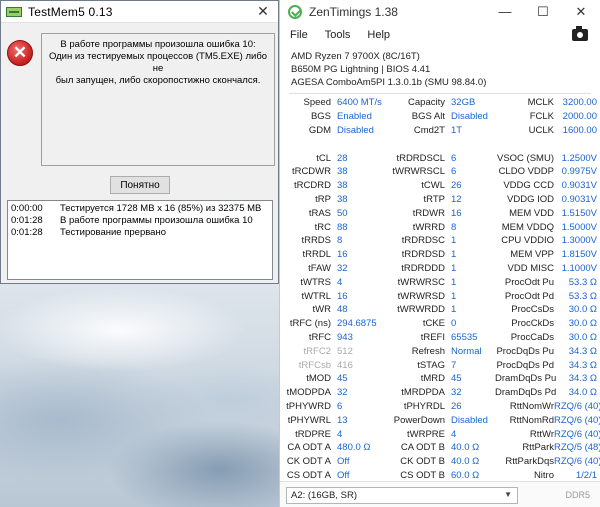  What do you see at coordinates (441, 172) in the screenshot?
I see `timings-row: tRCDWR 38 tWRWRSCL 6 CLDO VDDP 0.9975V` at bounding box center [441, 172].